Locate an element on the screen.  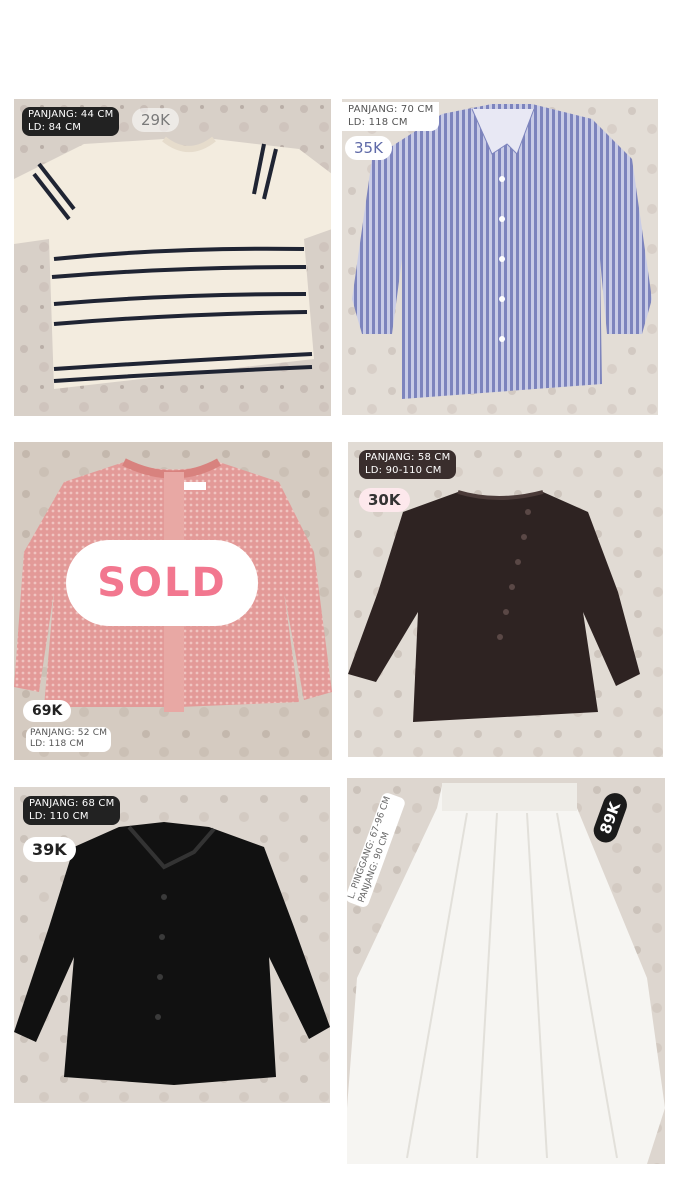
size-tag: PANJANG: 58 CM LD: 90-110 CM is located at coordinates (408, 464).